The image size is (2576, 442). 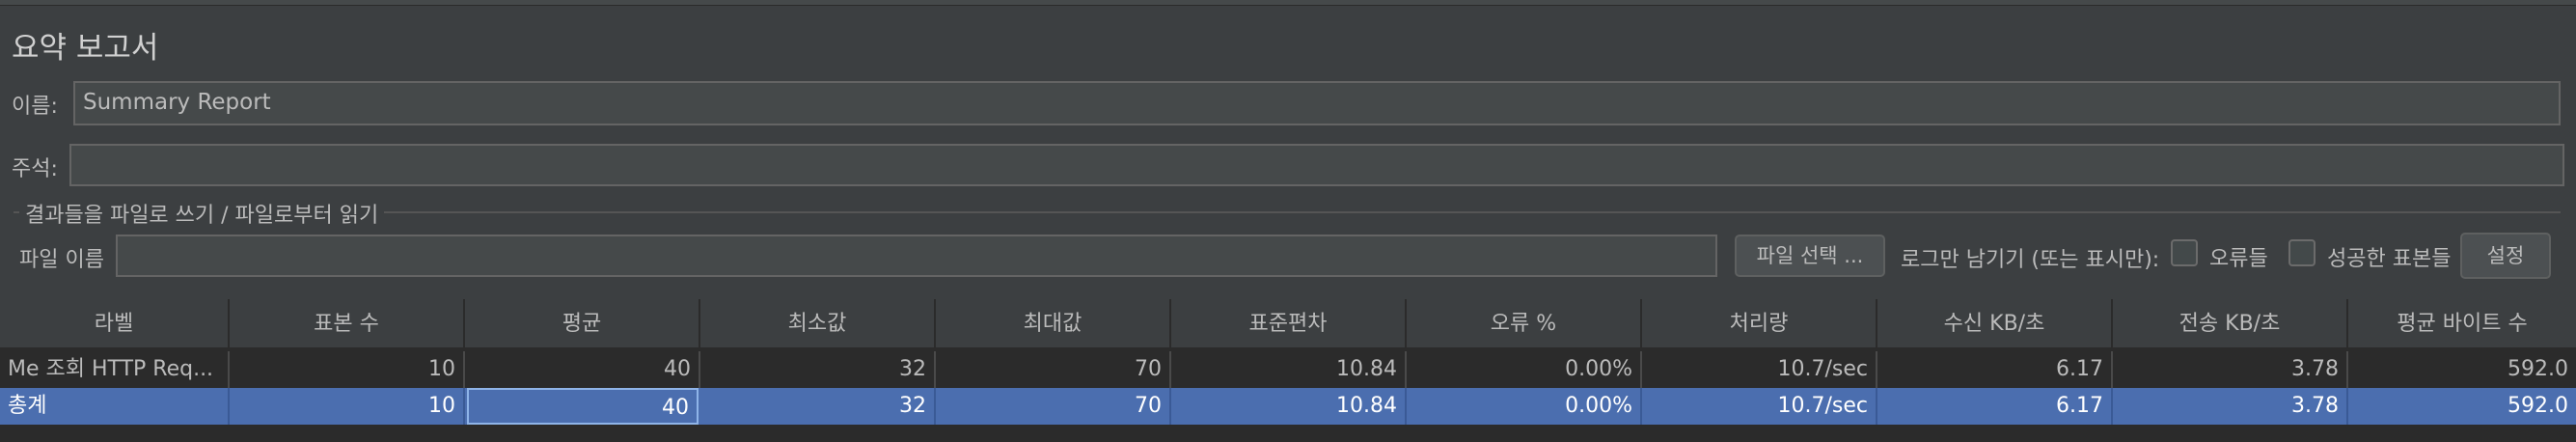 What do you see at coordinates (2302, 253) in the screenshot?
I see `success-checkbox` at bounding box center [2302, 253].